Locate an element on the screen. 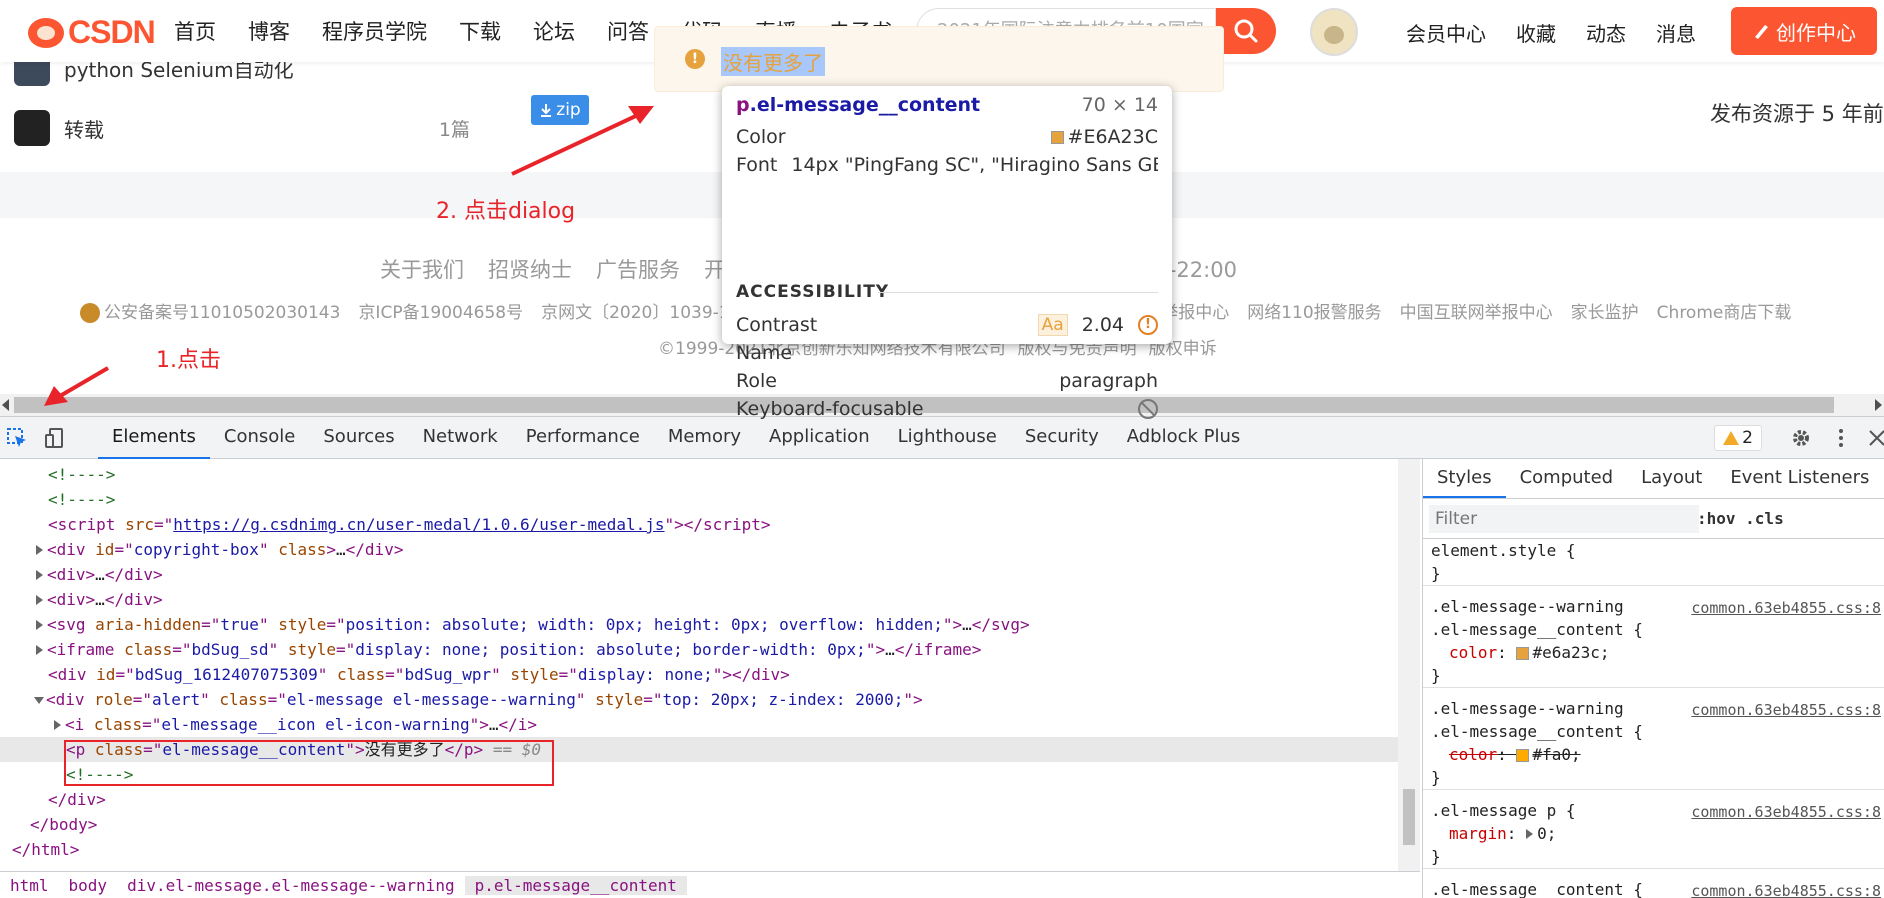 This screenshot has width=1884, height=898. category-item: 转载 1篇 is located at coordinates (242, 128).